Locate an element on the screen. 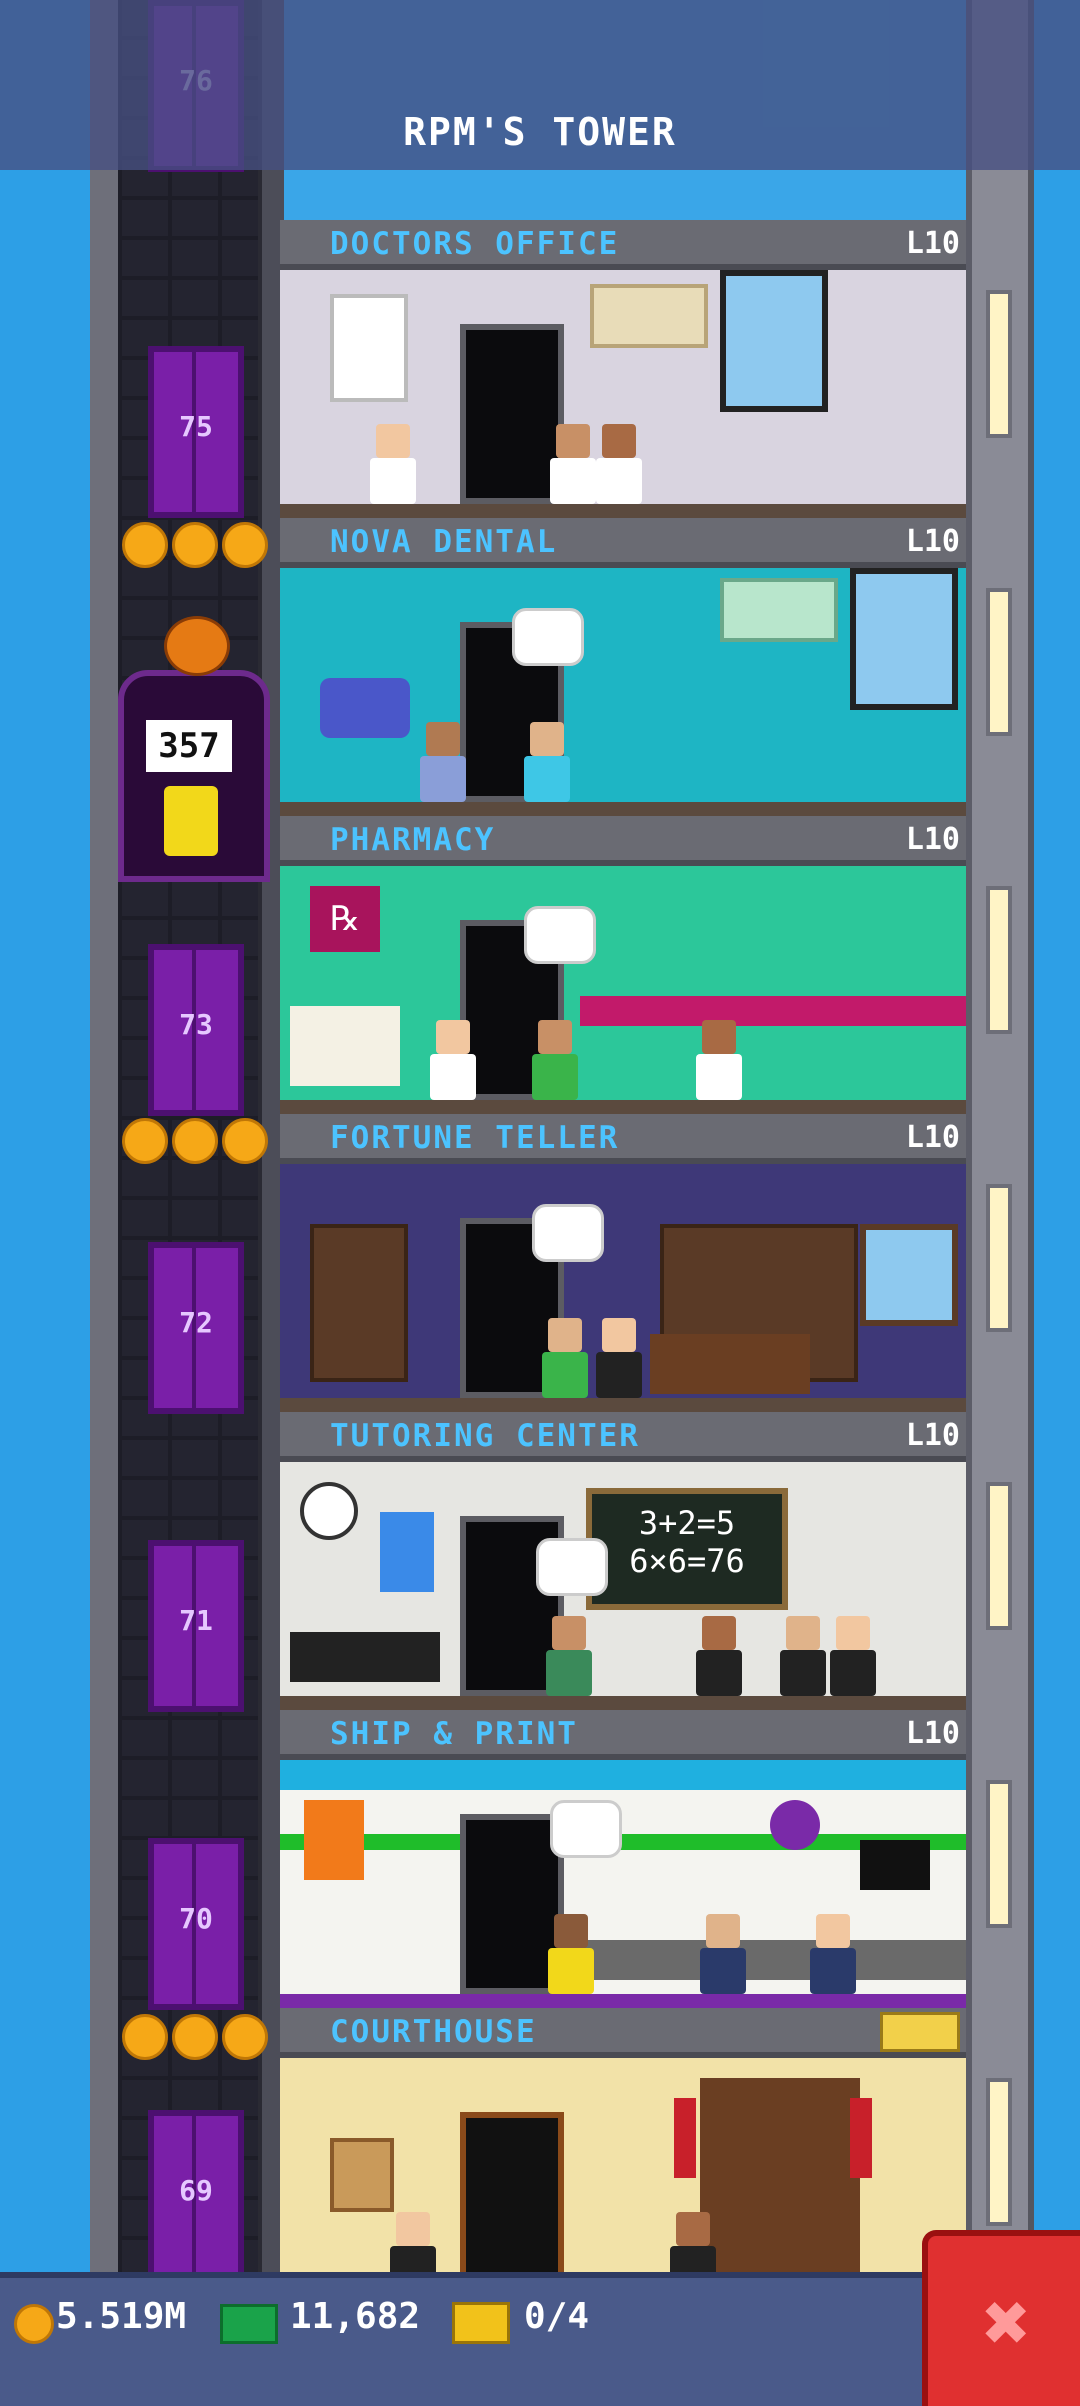 This screenshot has width=1080, height=2406. close-button: ✖ is located at coordinates (1001, 2318).